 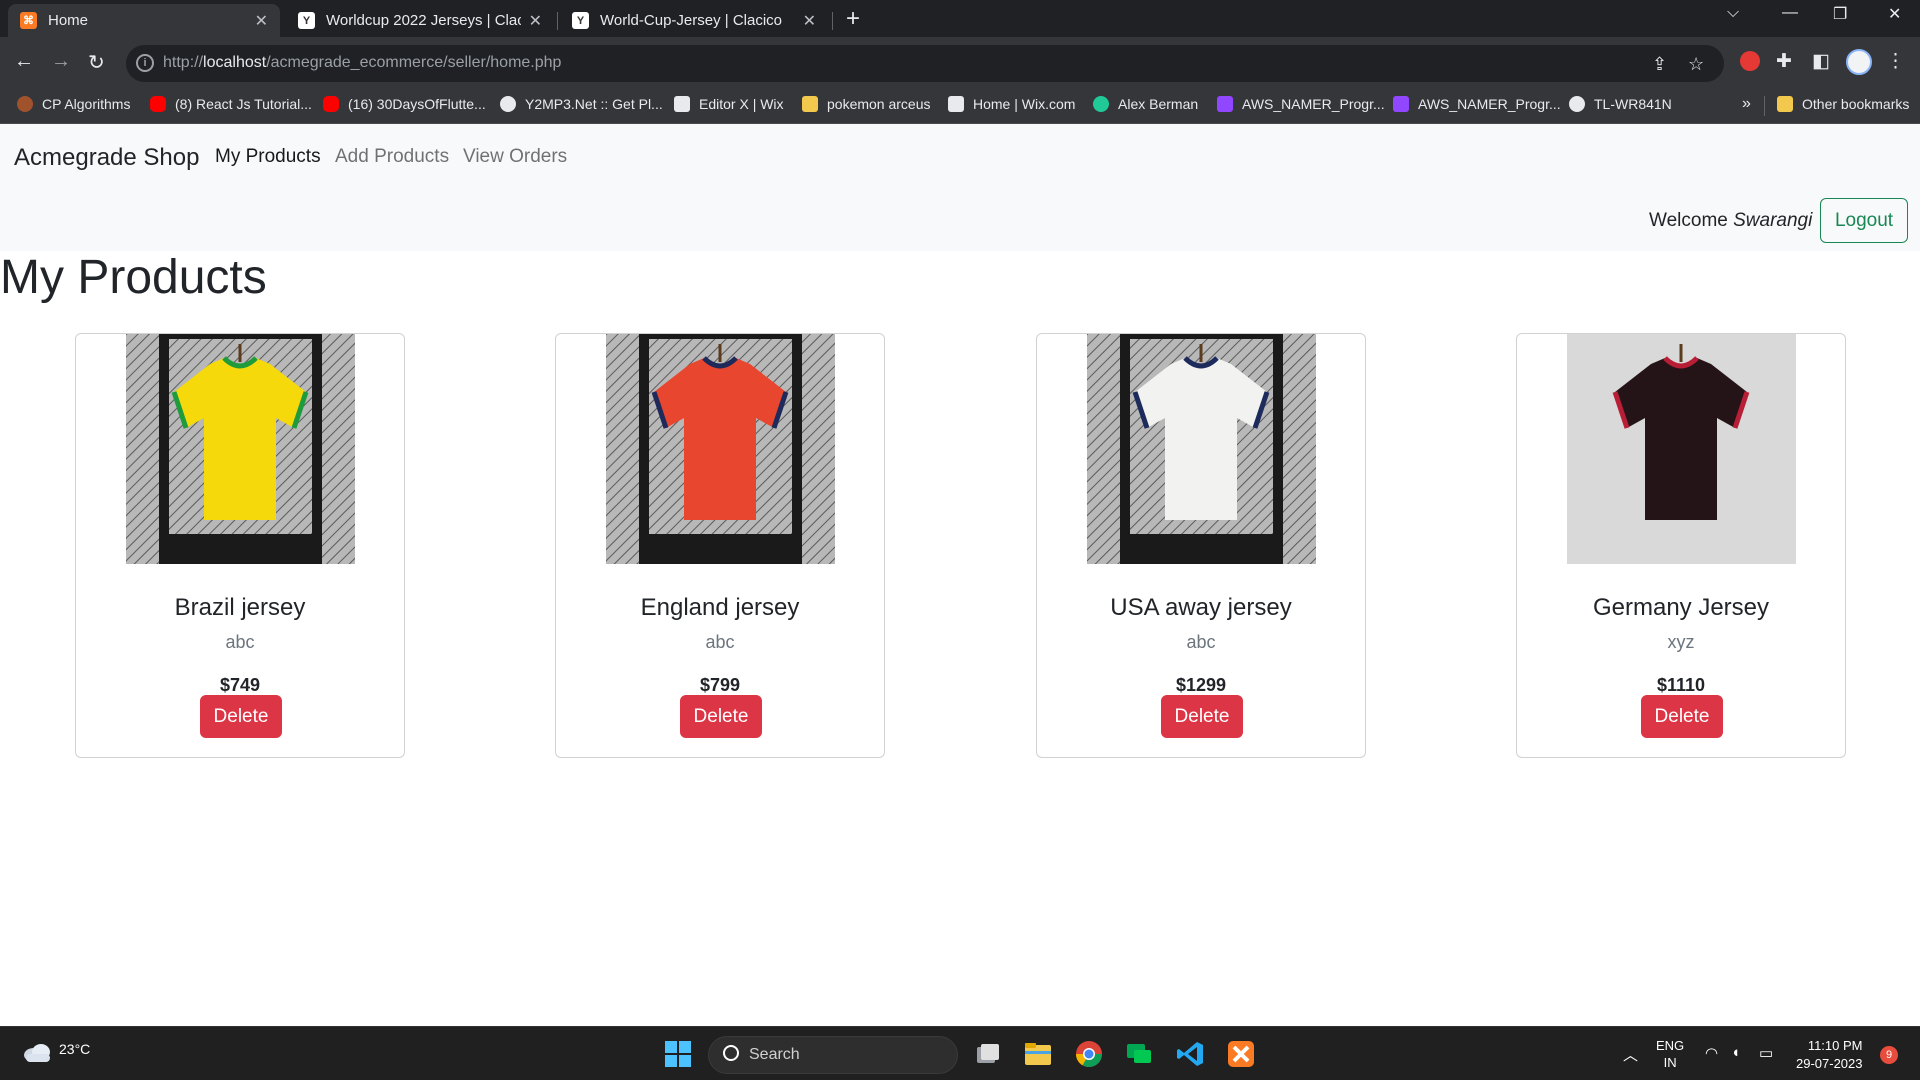 I want to click on close-window-icon: ✕, so click(x=1894, y=14).